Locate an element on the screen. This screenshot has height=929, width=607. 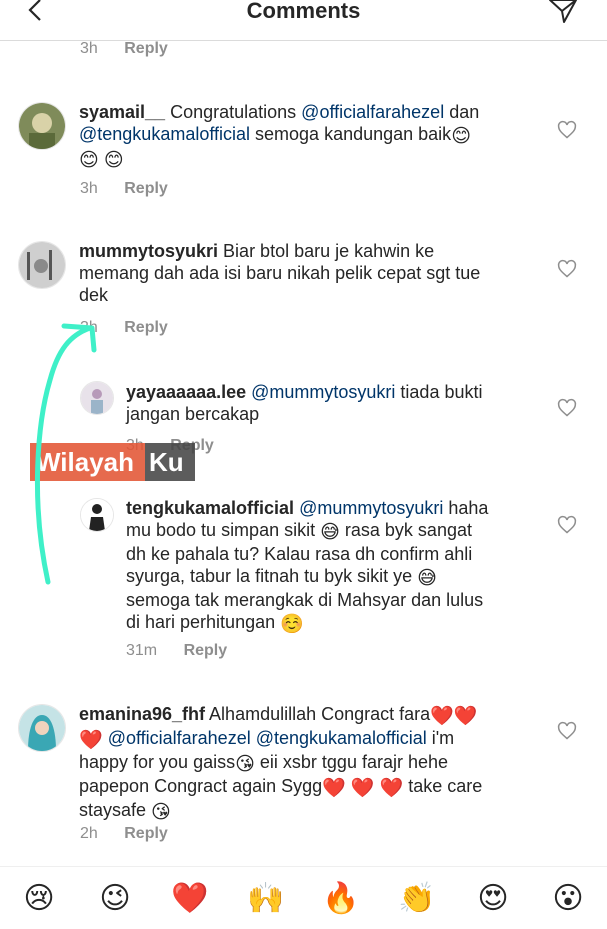
comment-line: tengkukamalofficial @mummytosyukri haha is located at coordinates (307, 508).